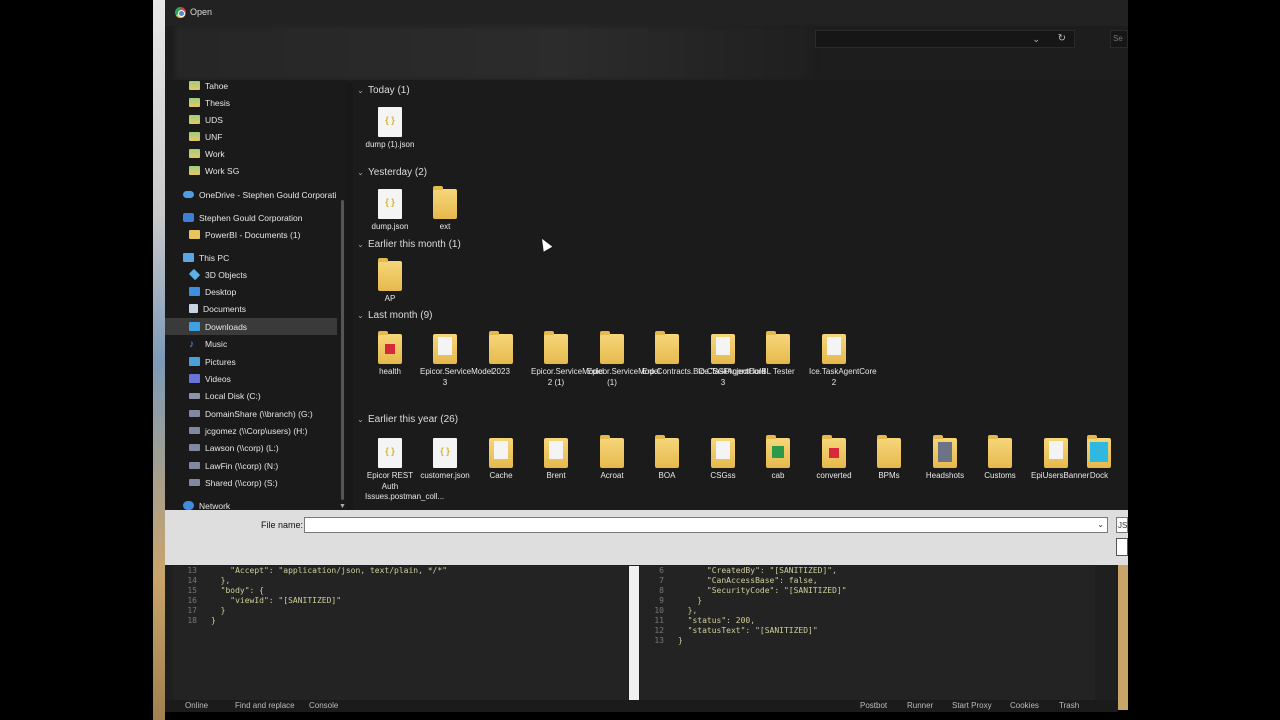 Image resolution: width=1280 pixels, height=720 pixels. Describe the element at coordinates (843, 361) in the screenshot. I see `folder-item: Ice.TaskAgentCore 2` at that location.